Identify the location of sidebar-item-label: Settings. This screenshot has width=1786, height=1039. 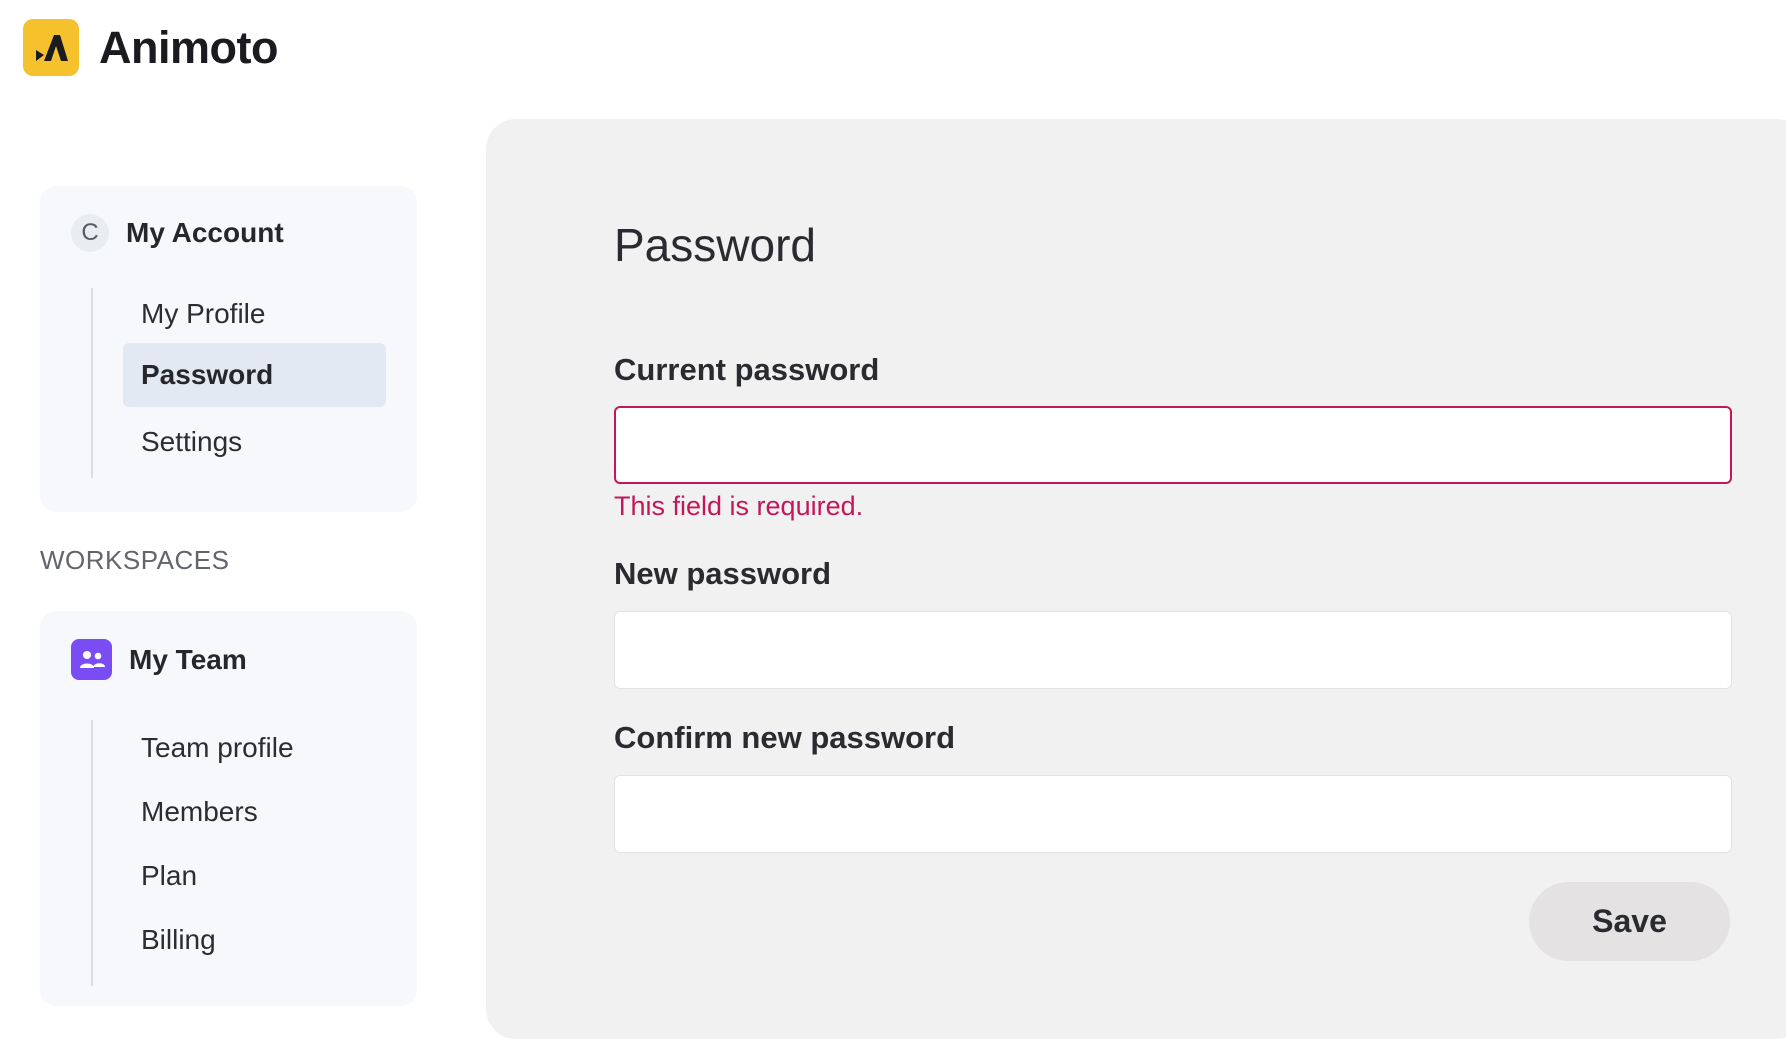
(192, 441).